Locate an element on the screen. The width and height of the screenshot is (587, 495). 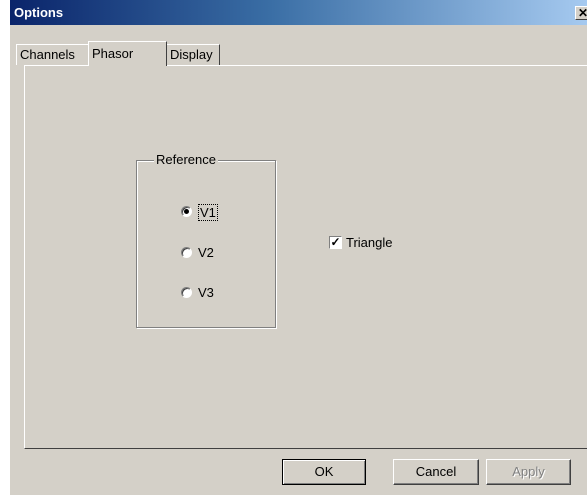
radio-label-v2: V2 is located at coordinates (206, 252).